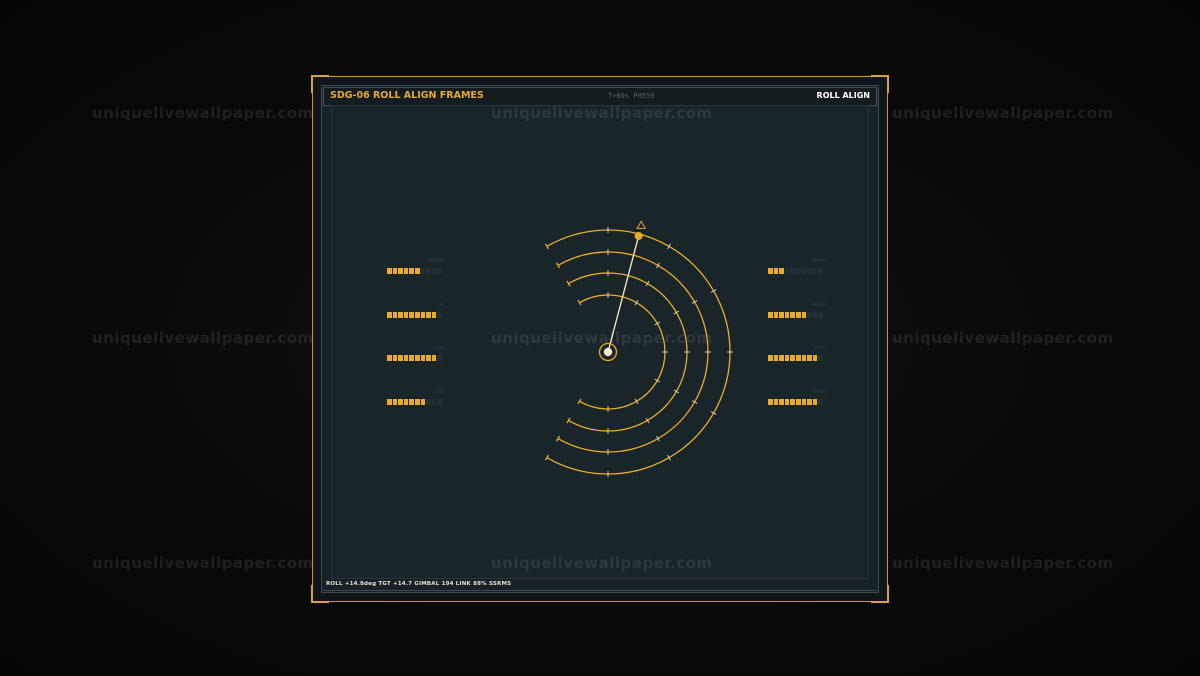 This screenshot has width=1200, height=676. I want to click on level-meter: CRSR, so click(417, 400).